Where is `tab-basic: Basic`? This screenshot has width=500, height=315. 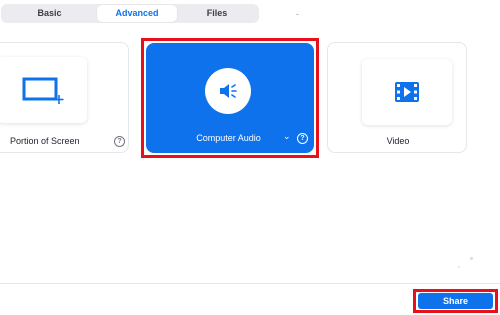 tab-basic: Basic is located at coordinates (49, 13).